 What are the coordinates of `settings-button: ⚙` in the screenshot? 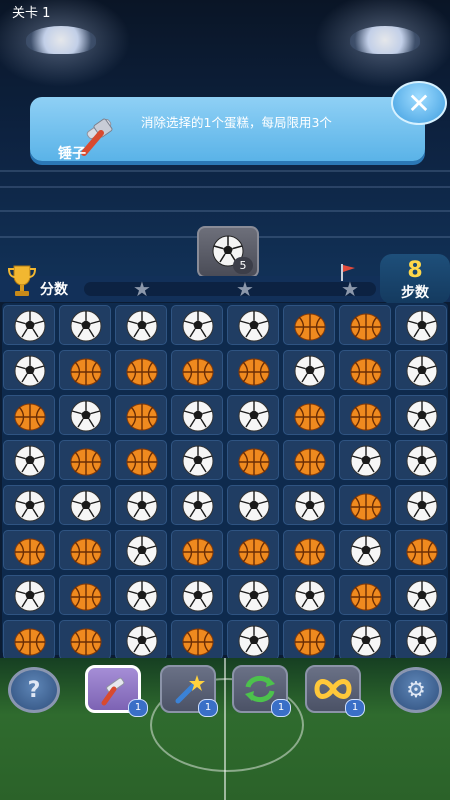 It's located at (416, 690).